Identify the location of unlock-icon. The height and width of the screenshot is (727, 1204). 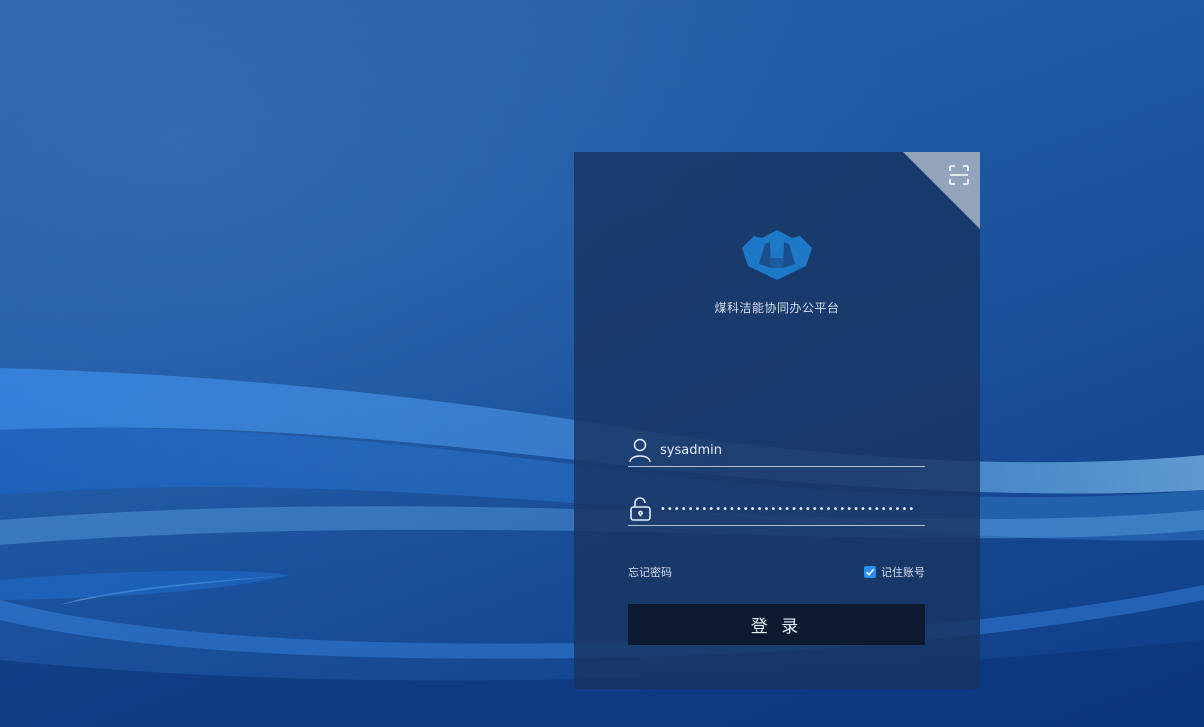
(641, 509).